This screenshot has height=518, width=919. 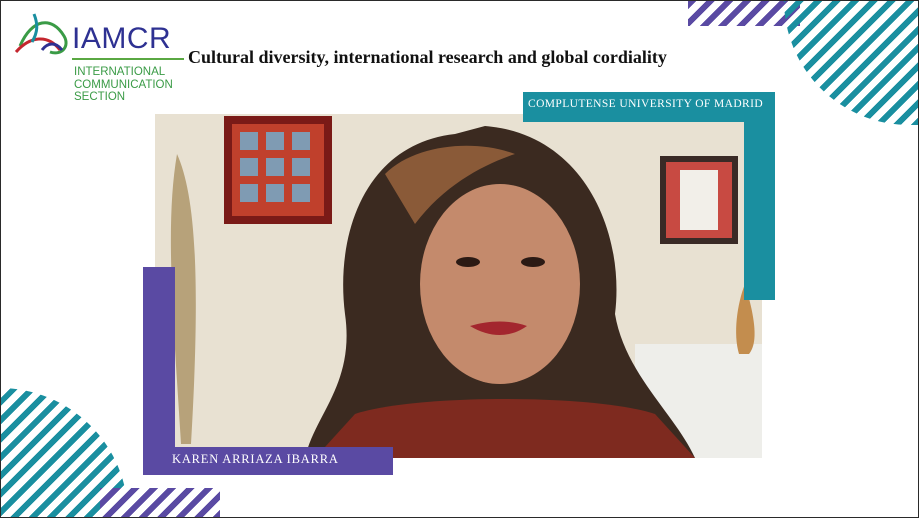 What do you see at coordinates (41, 34) in the screenshot?
I see `iamcr-logo-mark-icon` at bounding box center [41, 34].